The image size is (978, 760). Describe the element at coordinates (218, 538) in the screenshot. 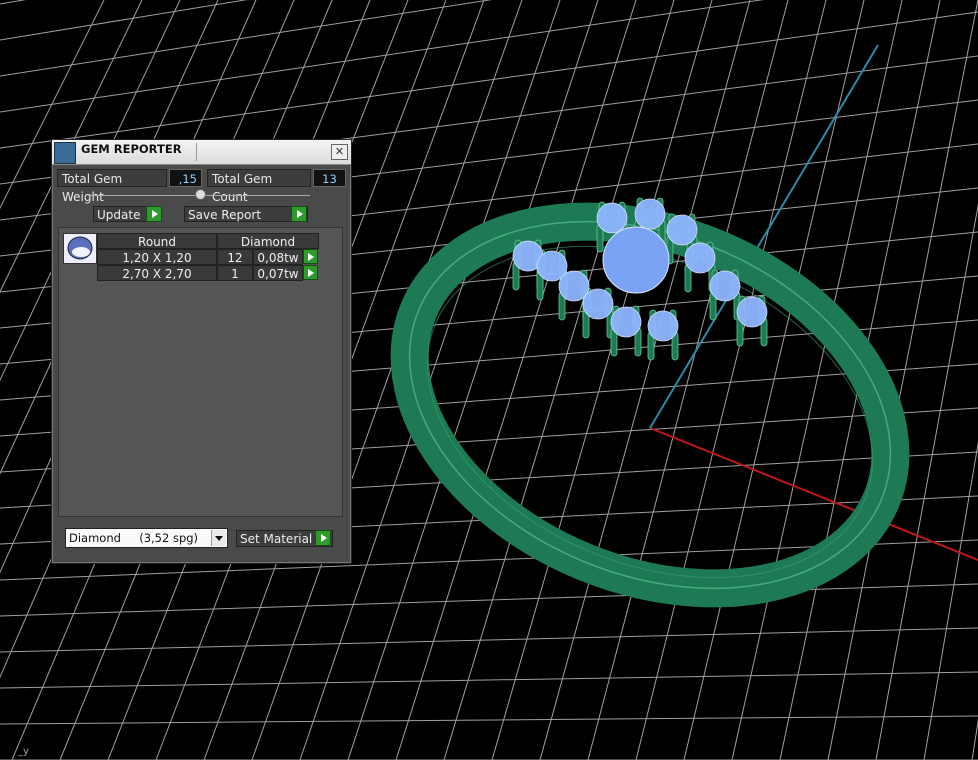

I see `chevron-down-icon` at that location.